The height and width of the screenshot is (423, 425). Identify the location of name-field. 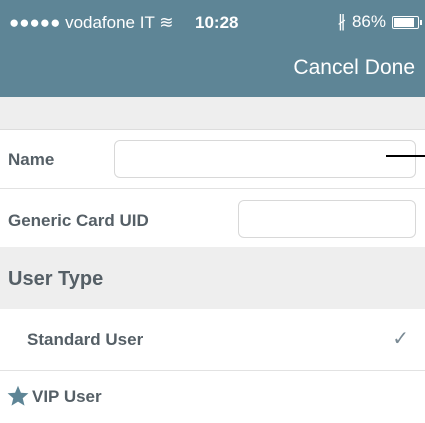
(265, 159).